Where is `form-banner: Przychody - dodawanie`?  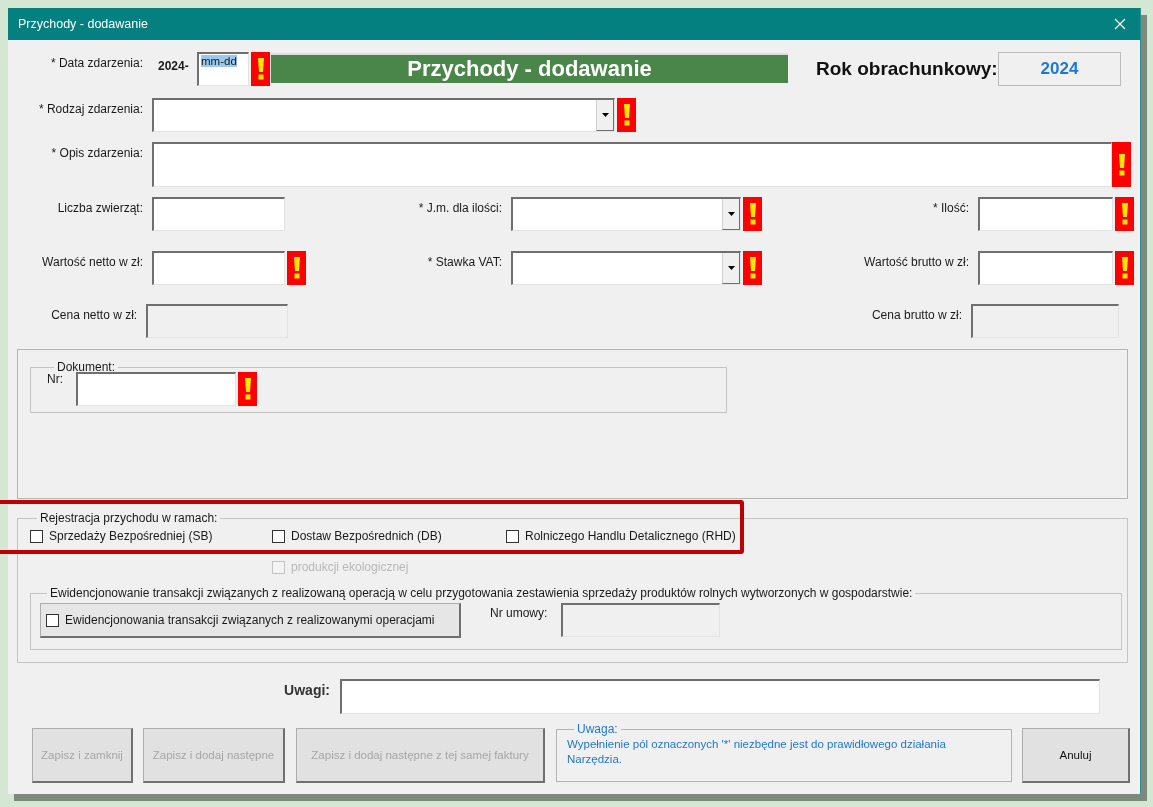
form-banner: Przychody - dodawanie is located at coordinates (529, 68).